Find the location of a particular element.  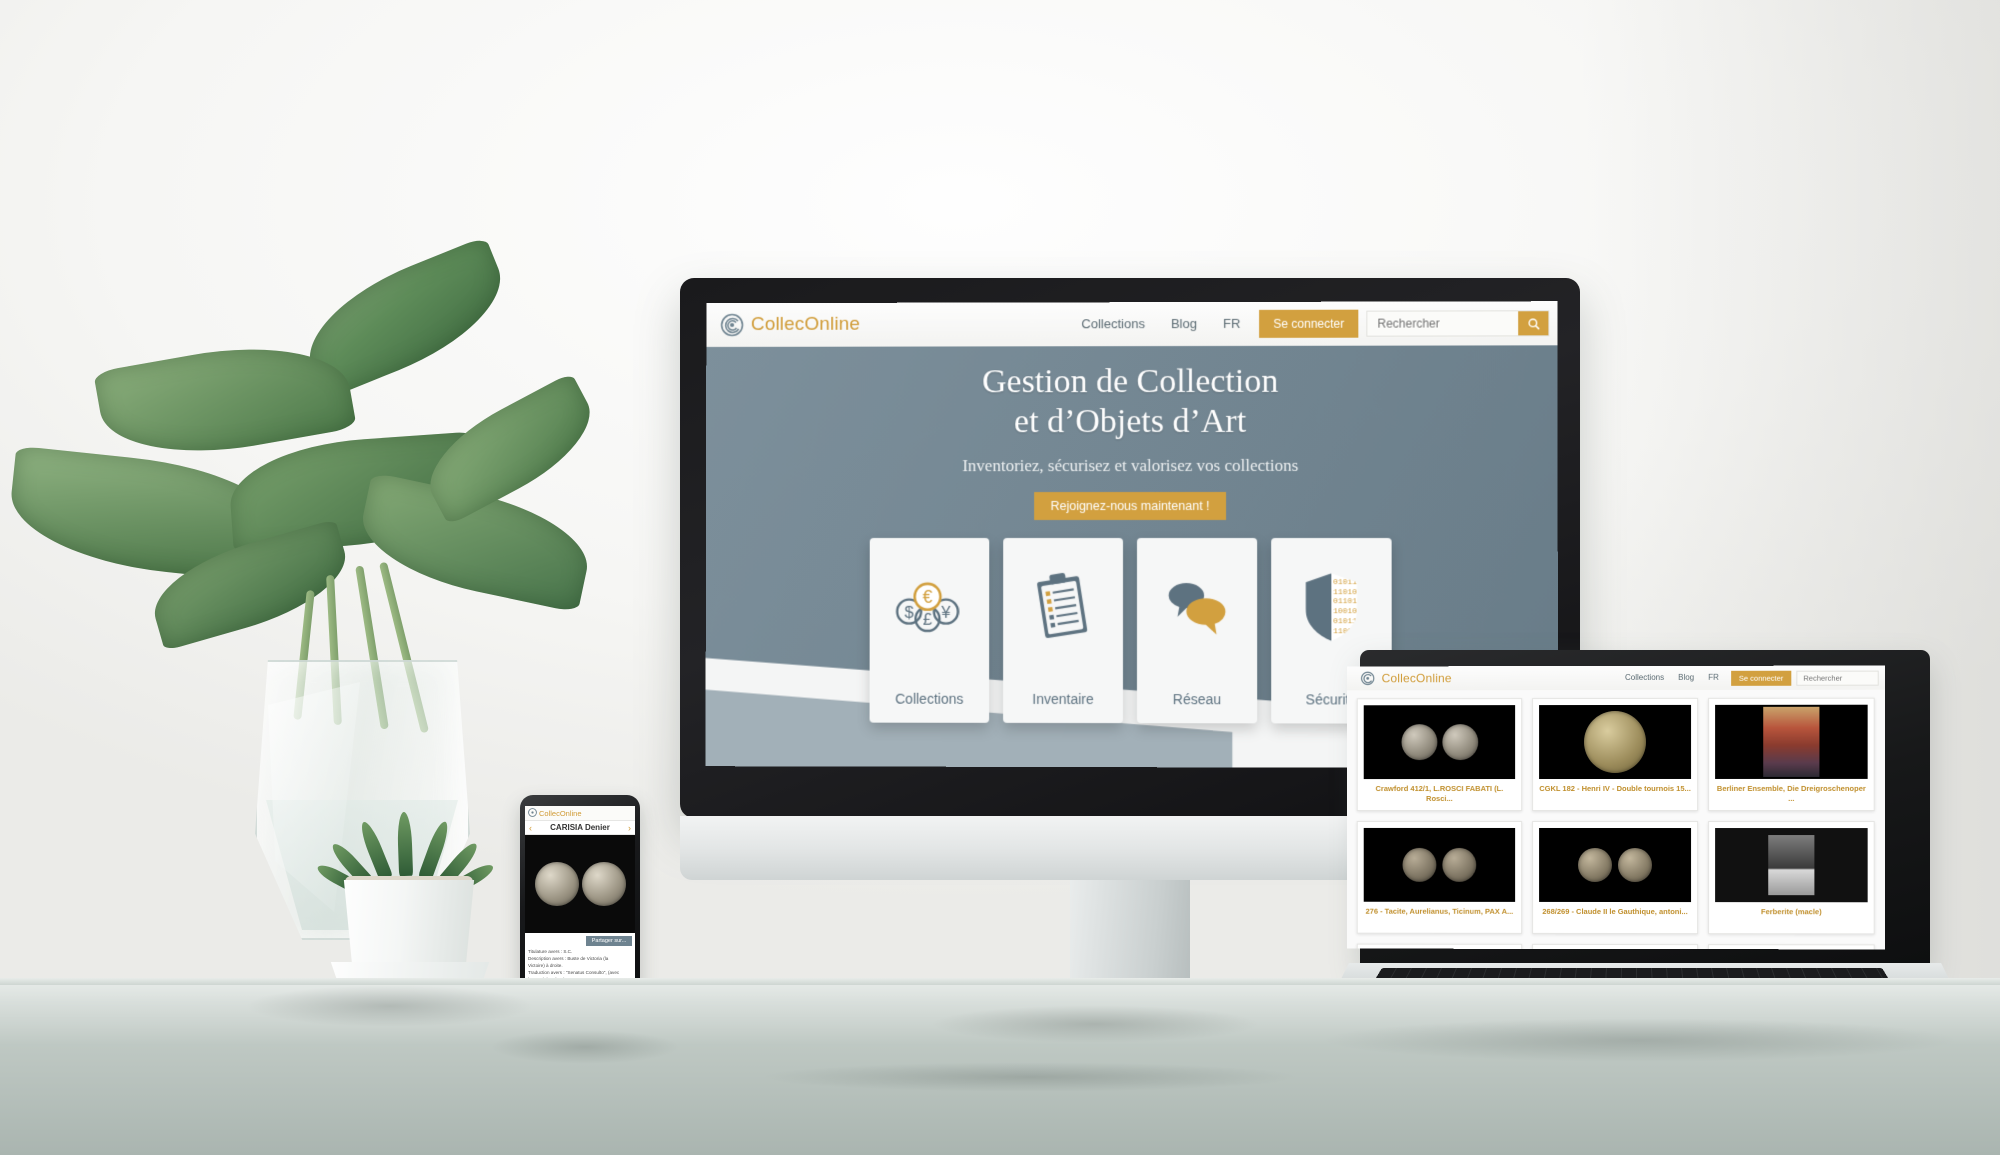

shadow-monitor is located at coordinates (1095, 1024).